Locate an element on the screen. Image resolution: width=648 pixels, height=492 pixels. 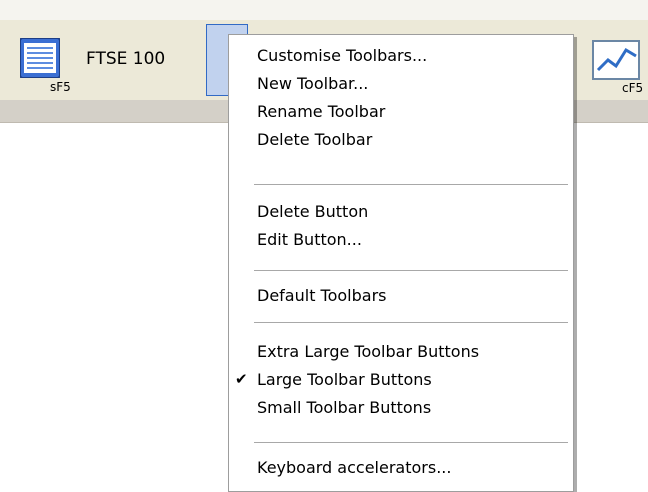
checkmark-icon: ✔ is located at coordinates (241, 379).